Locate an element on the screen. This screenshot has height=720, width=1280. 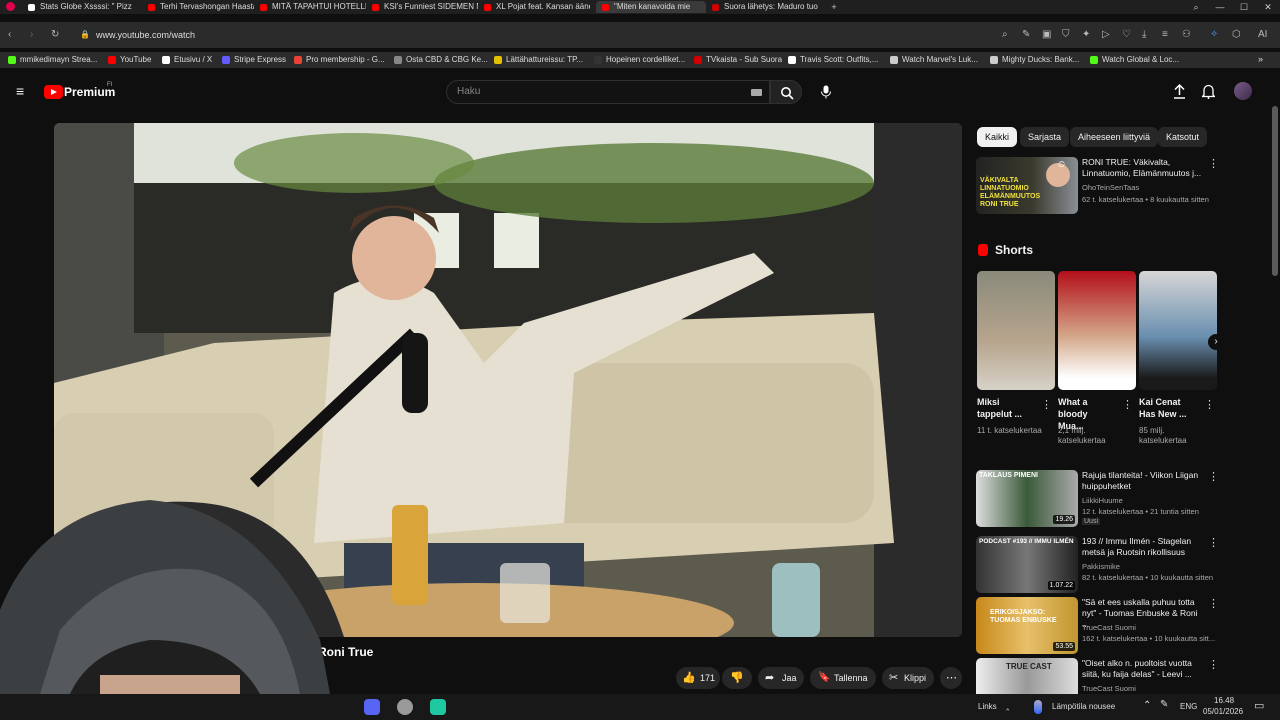
reload-icon: ↻ is located at coordinates (55, 34).